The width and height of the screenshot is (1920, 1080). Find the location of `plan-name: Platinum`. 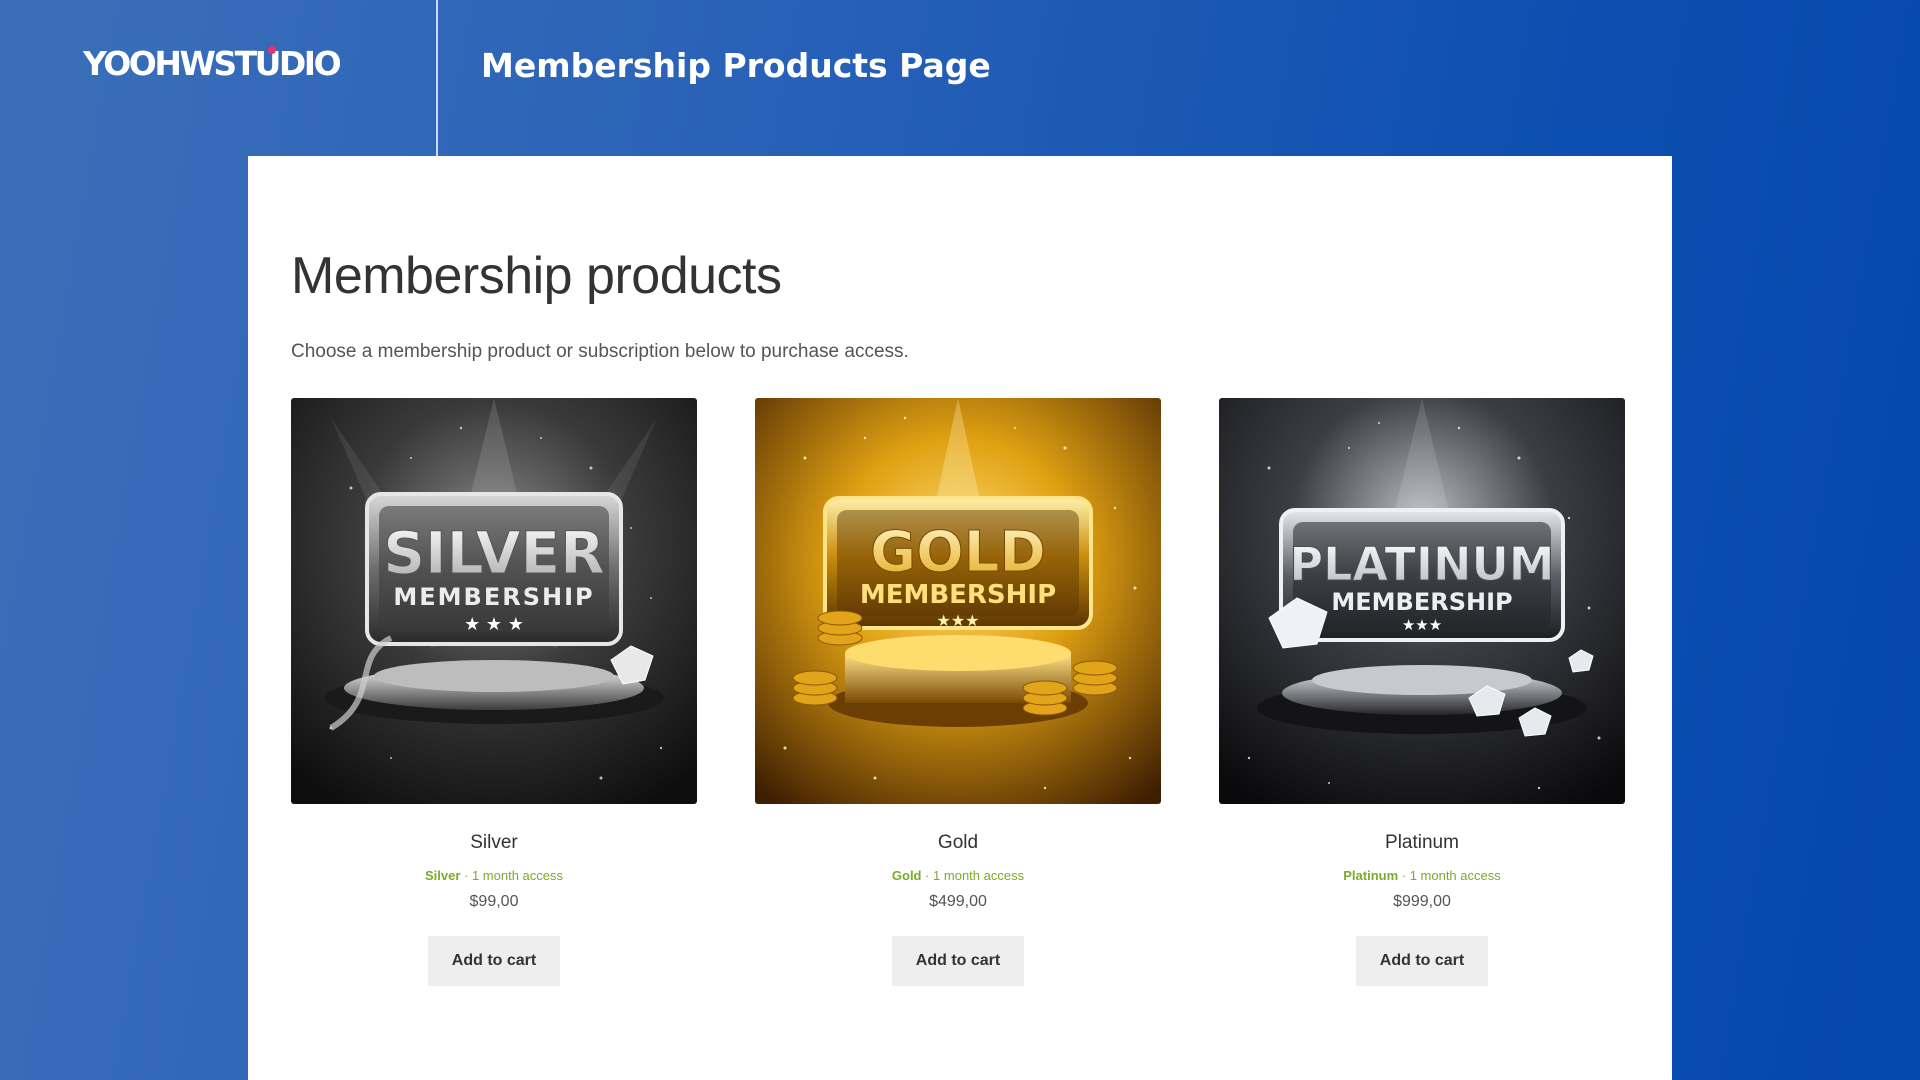

plan-name: Platinum is located at coordinates (1371, 875).